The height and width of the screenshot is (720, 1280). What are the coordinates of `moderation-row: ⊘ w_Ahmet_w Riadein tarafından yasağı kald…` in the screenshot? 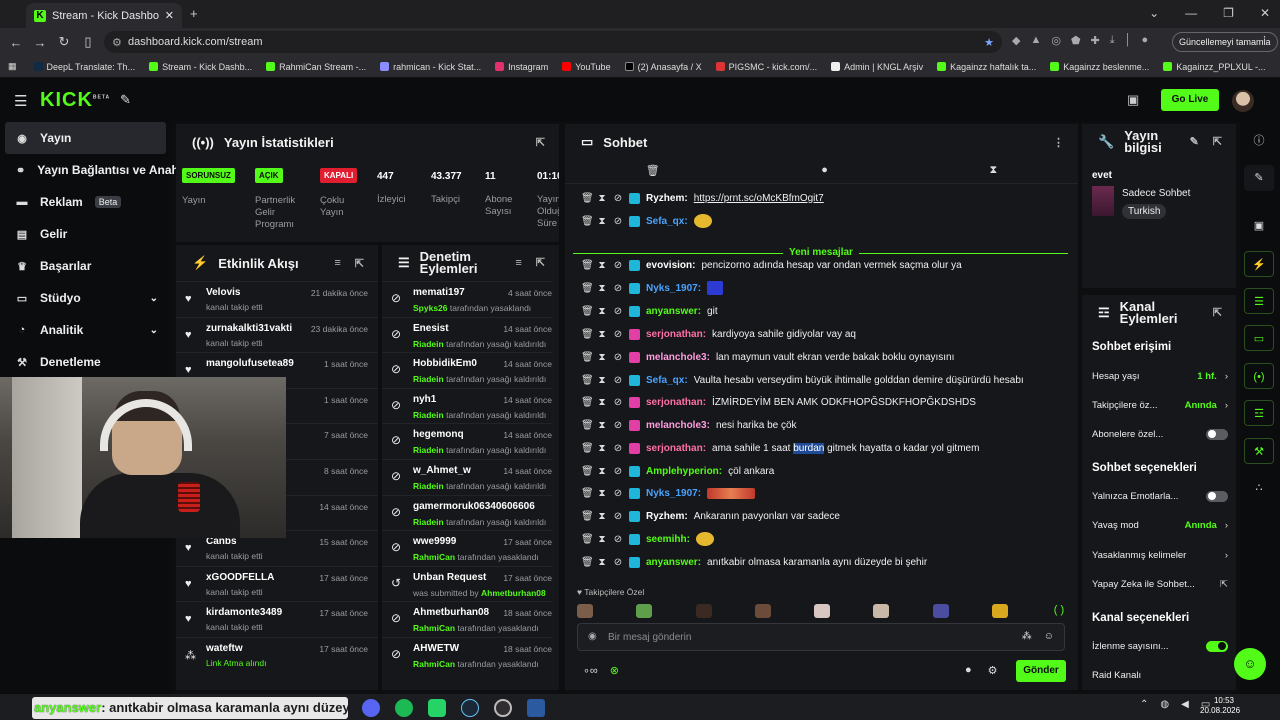 It's located at (467, 477).